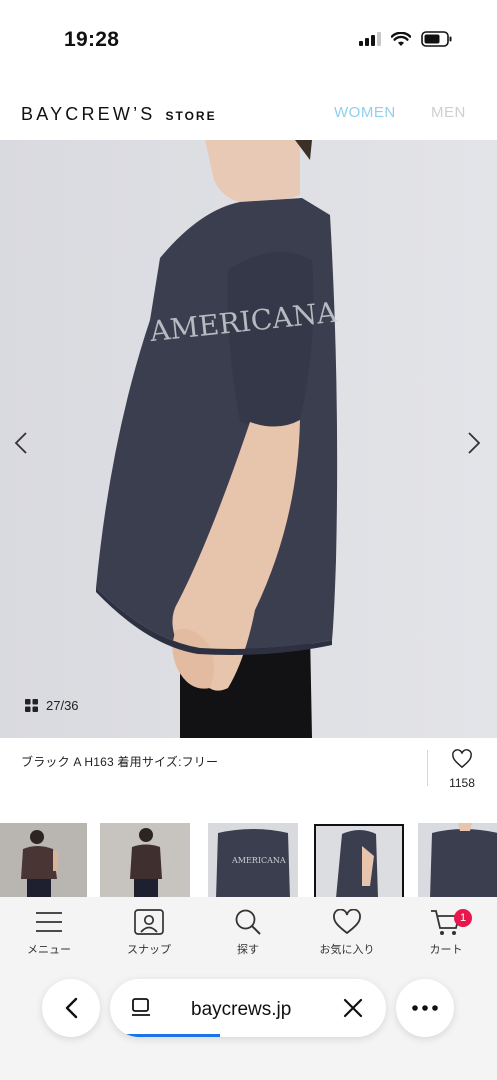 The height and width of the screenshot is (1080, 497). I want to click on snap-icon, so click(149, 922).